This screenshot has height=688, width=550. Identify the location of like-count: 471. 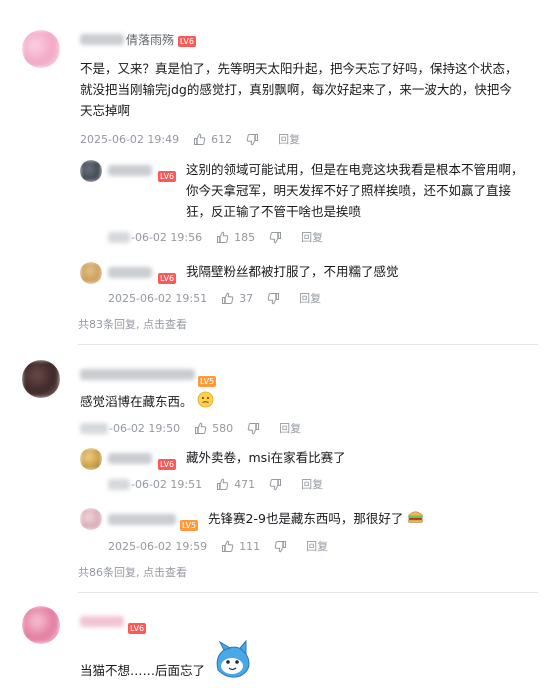
(245, 484).